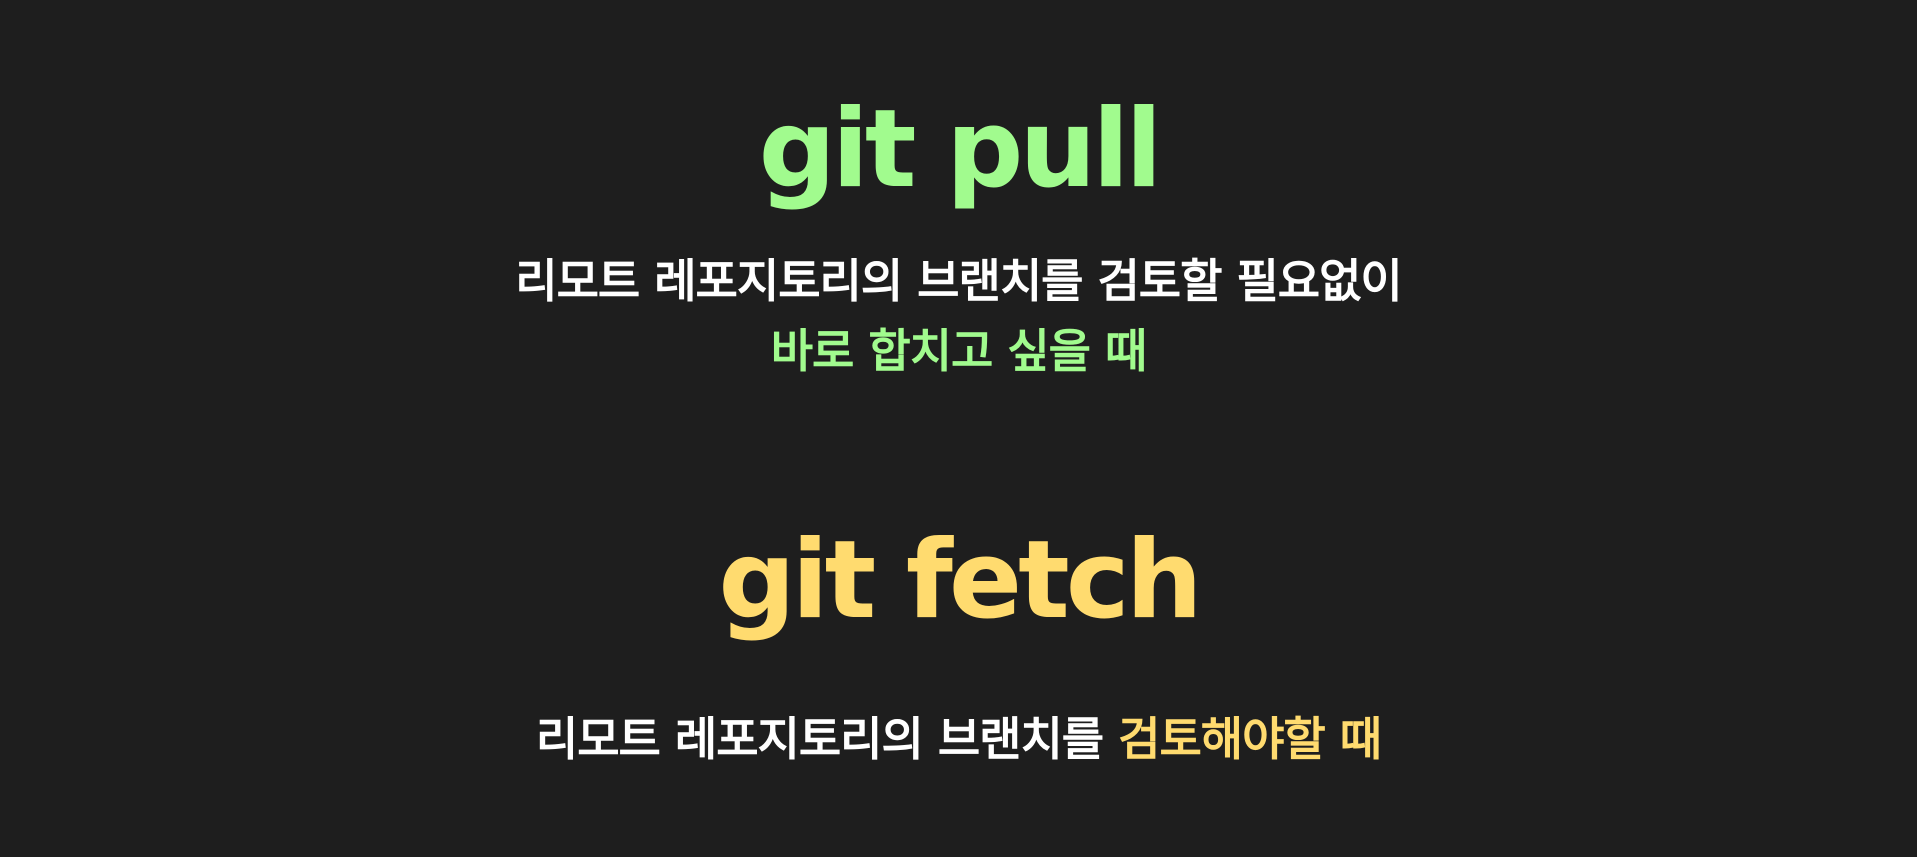 The image size is (1917, 857). Describe the element at coordinates (958, 281) in the screenshot. I see `git-pull-description-line1: 리모트 레포지토리의 브랜치를 검토할 필요없이` at that location.